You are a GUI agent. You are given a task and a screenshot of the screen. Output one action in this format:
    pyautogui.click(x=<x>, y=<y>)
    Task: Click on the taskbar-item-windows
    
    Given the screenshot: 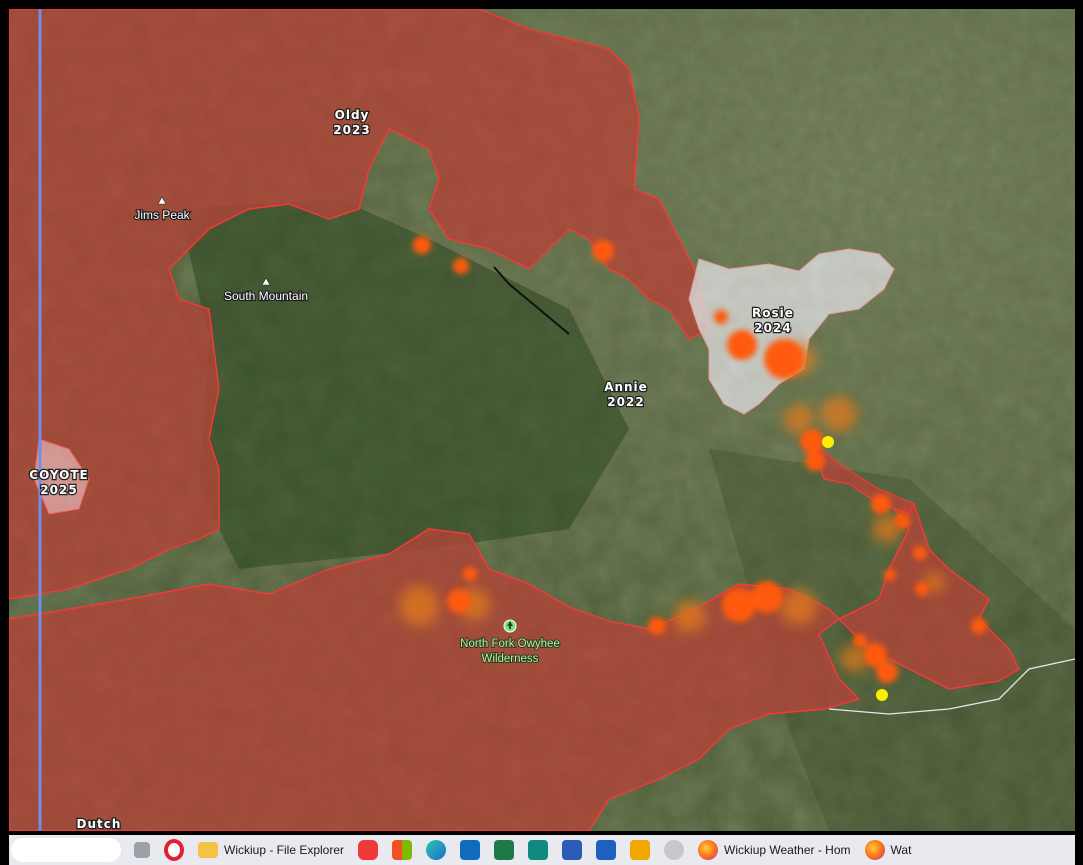 What is the action you would take?
    pyautogui.click(x=142, y=850)
    